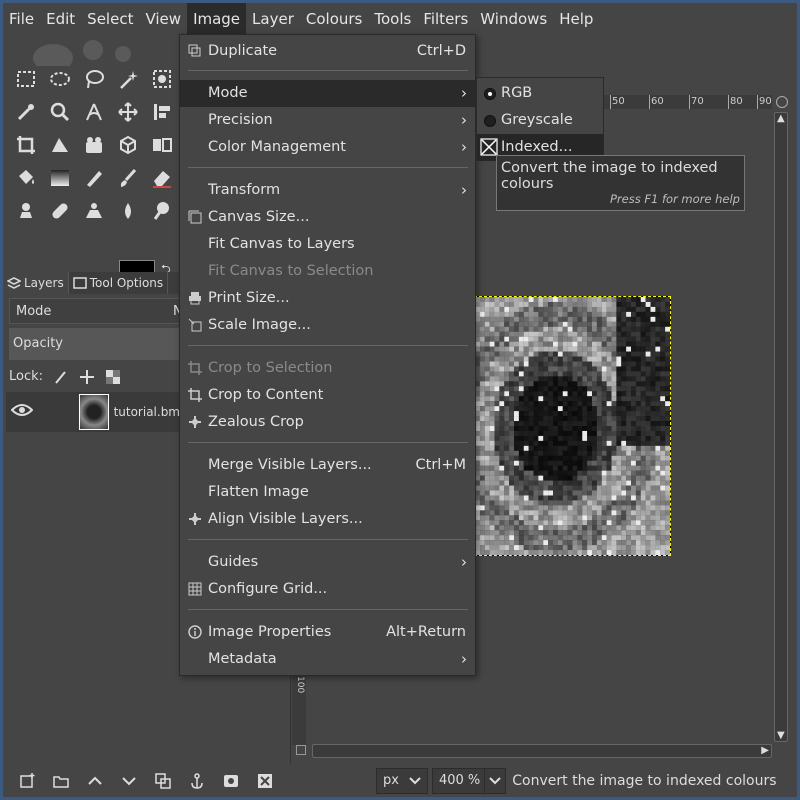  I want to click on chevron-right-icon: ›, so click(464, 93).